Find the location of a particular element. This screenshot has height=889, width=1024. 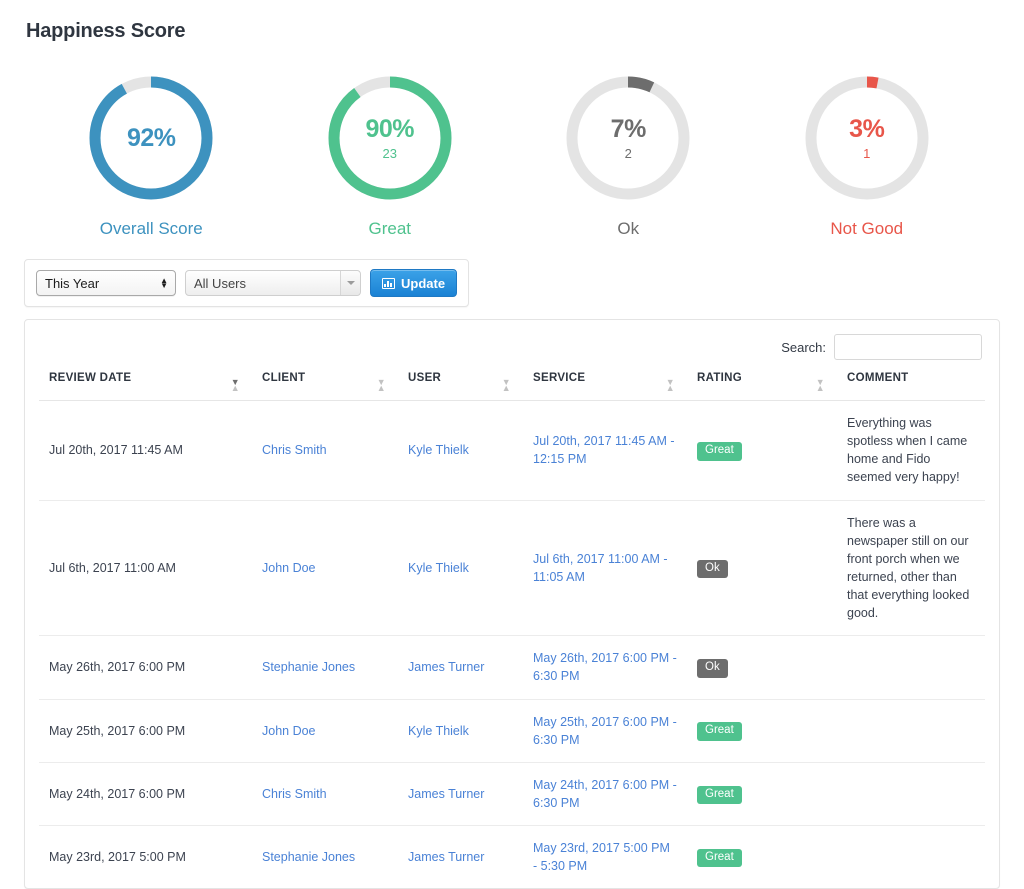

donut-chart: 90% 23 is located at coordinates (390, 138).